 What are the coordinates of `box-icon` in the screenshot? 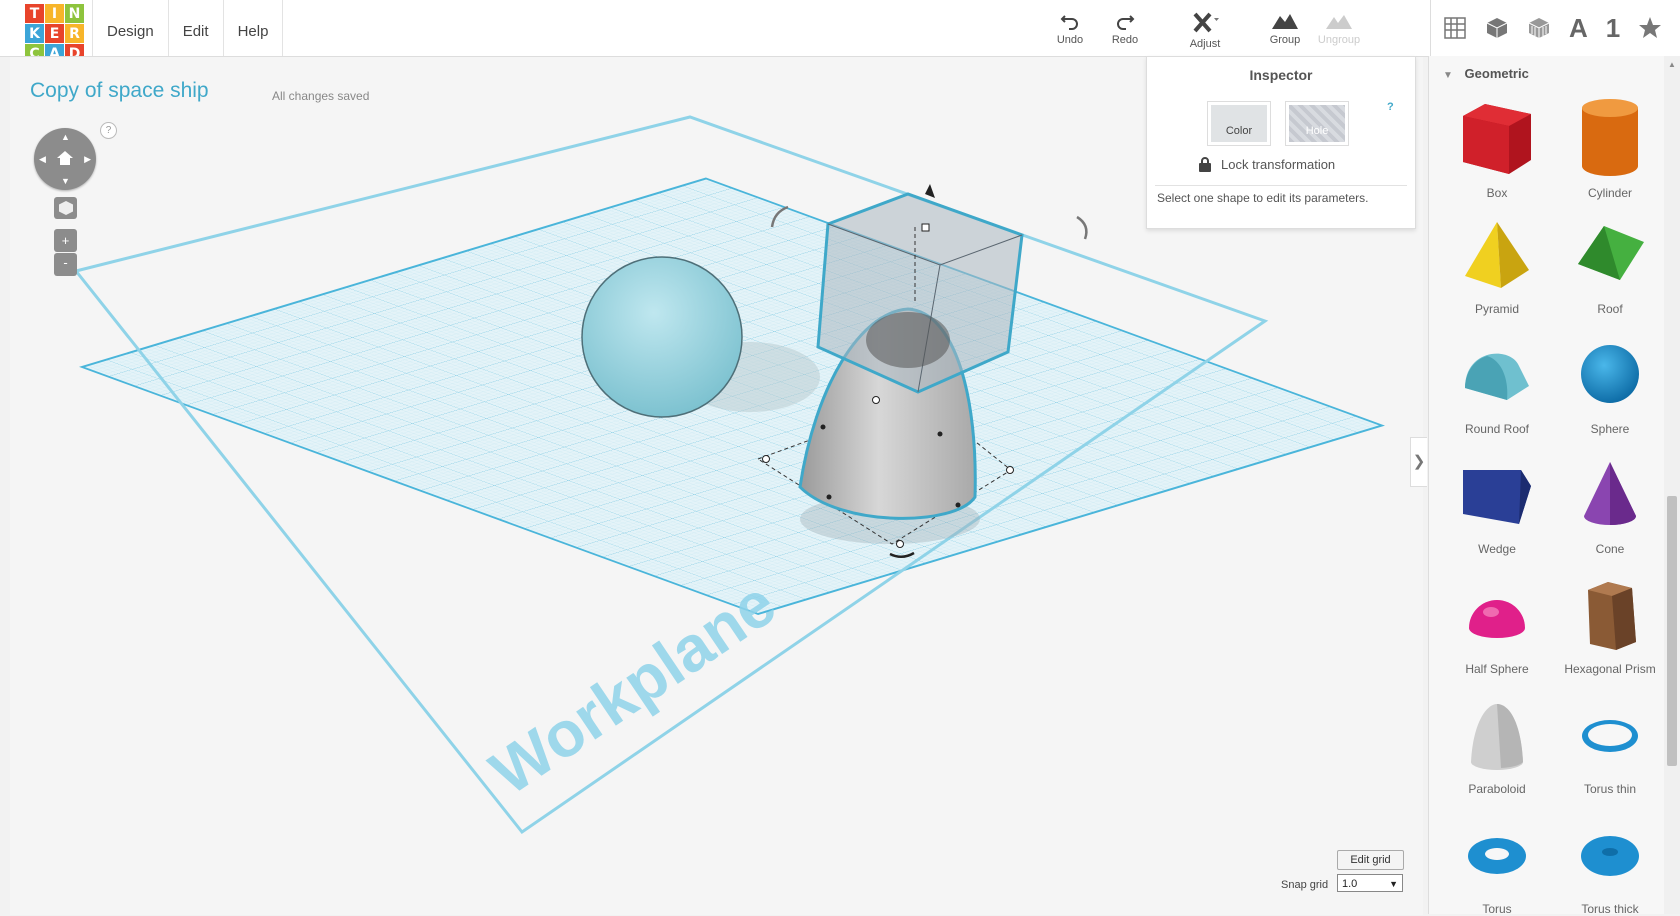 It's located at (1497, 139).